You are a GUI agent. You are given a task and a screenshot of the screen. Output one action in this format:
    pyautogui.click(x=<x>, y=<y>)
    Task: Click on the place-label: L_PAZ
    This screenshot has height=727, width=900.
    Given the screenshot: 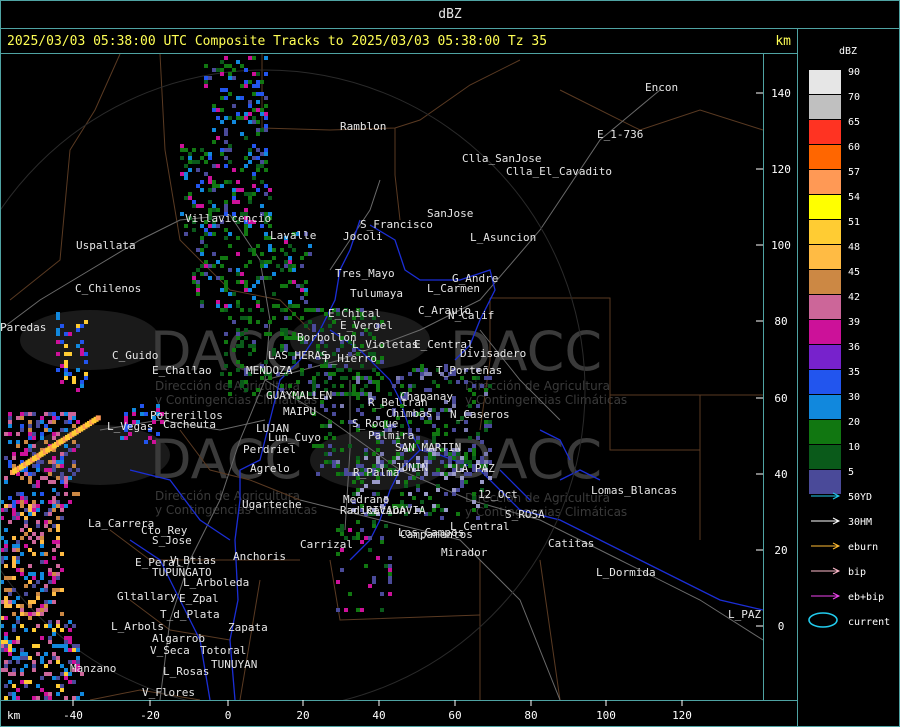 What is the action you would take?
    pyautogui.click(x=744, y=614)
    